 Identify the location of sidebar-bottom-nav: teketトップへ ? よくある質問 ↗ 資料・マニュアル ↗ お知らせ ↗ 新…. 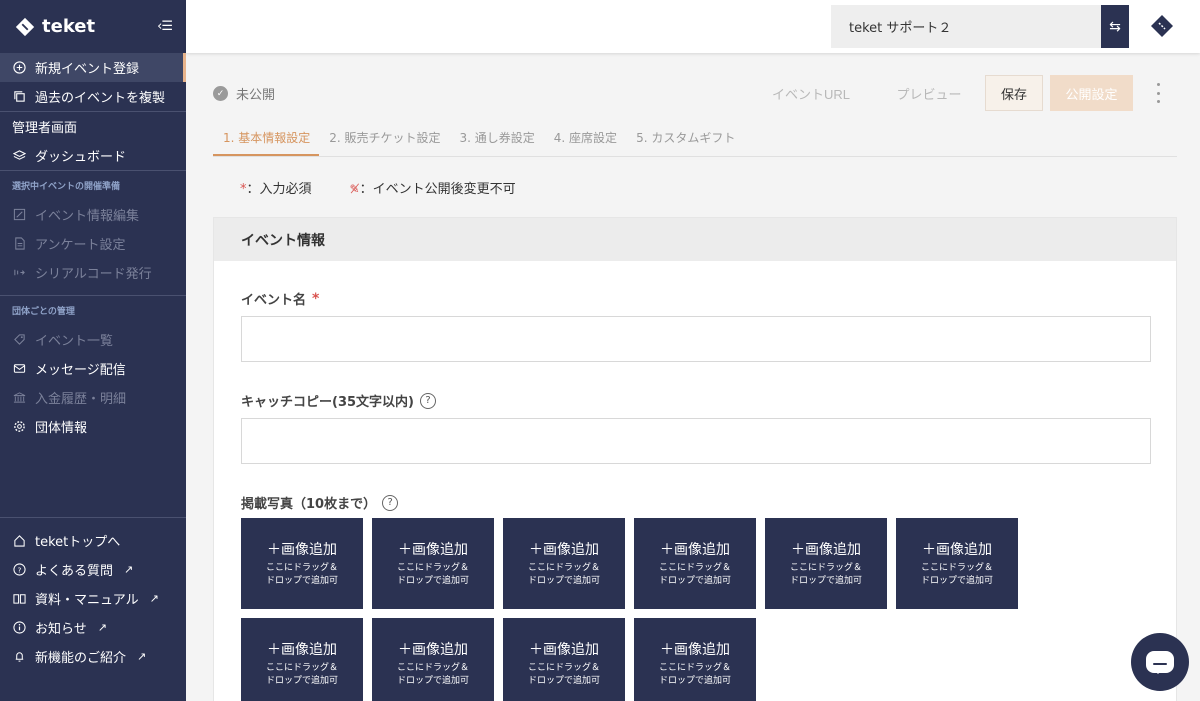
(93, 594).